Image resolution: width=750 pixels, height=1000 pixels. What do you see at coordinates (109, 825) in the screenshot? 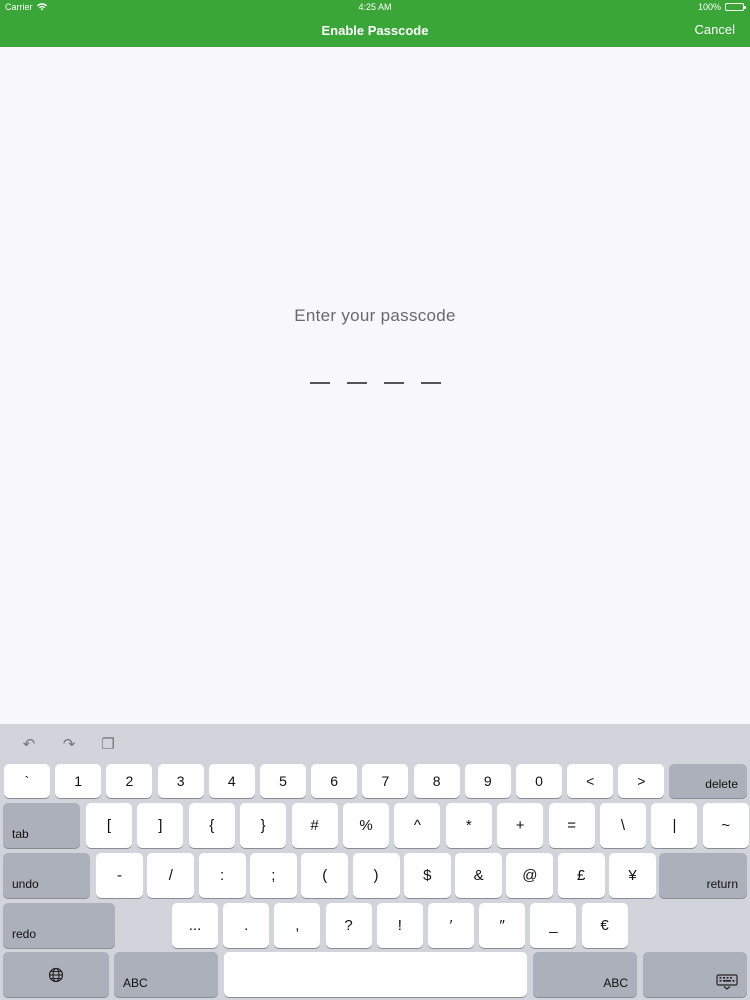
I see `key: [` at bounding box center [109, 825].